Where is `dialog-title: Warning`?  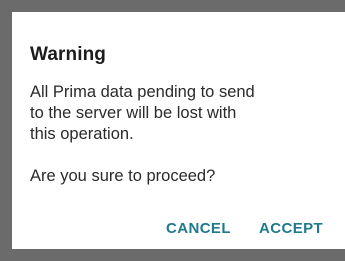
dialog-title: Warning is located at coordinates (68, 54).